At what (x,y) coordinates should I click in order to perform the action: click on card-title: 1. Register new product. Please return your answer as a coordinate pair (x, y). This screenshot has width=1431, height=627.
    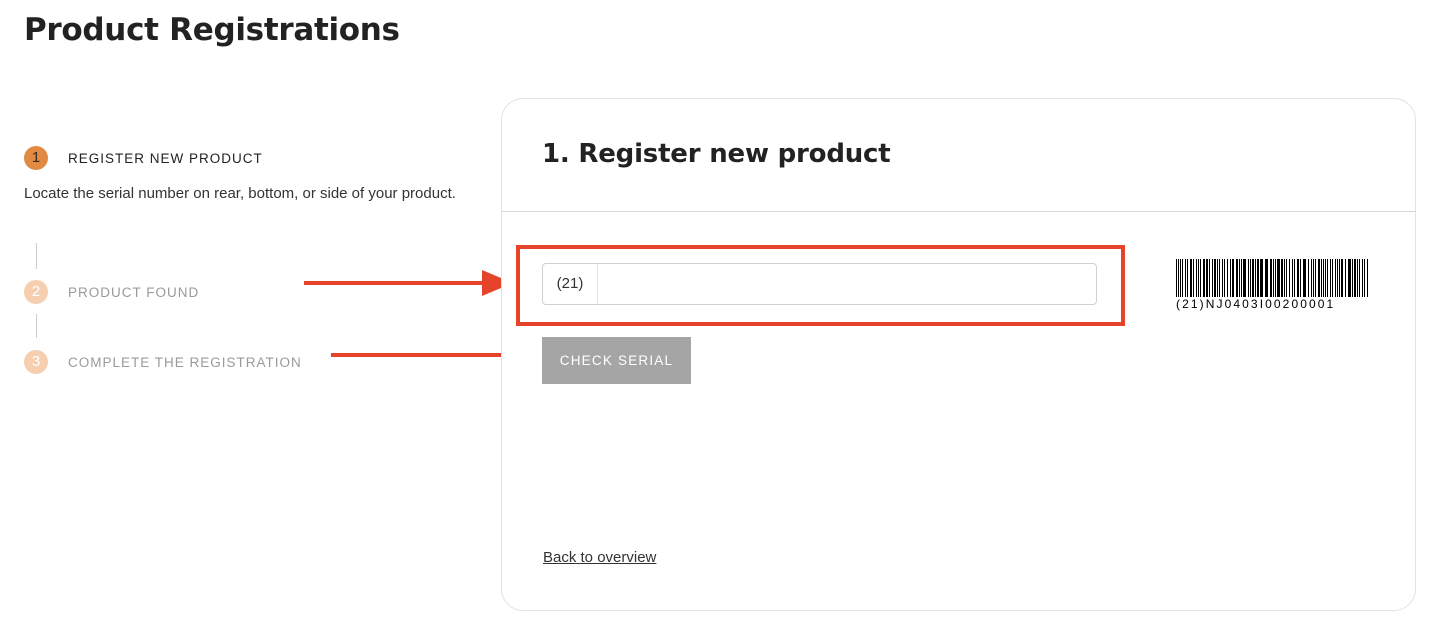
    Looking at the image, I should click on (716, 154).